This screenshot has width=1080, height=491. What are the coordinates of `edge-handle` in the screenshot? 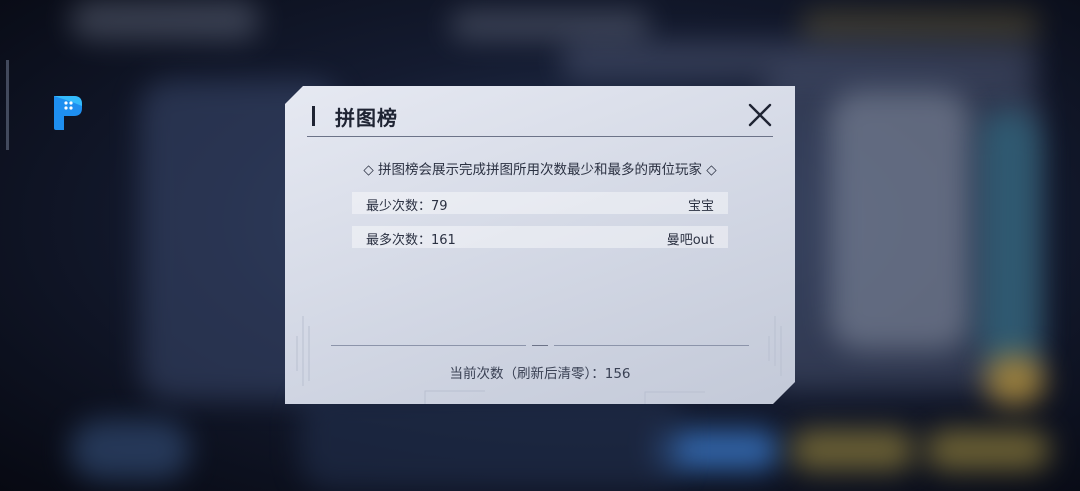 It's located at (7, 105).